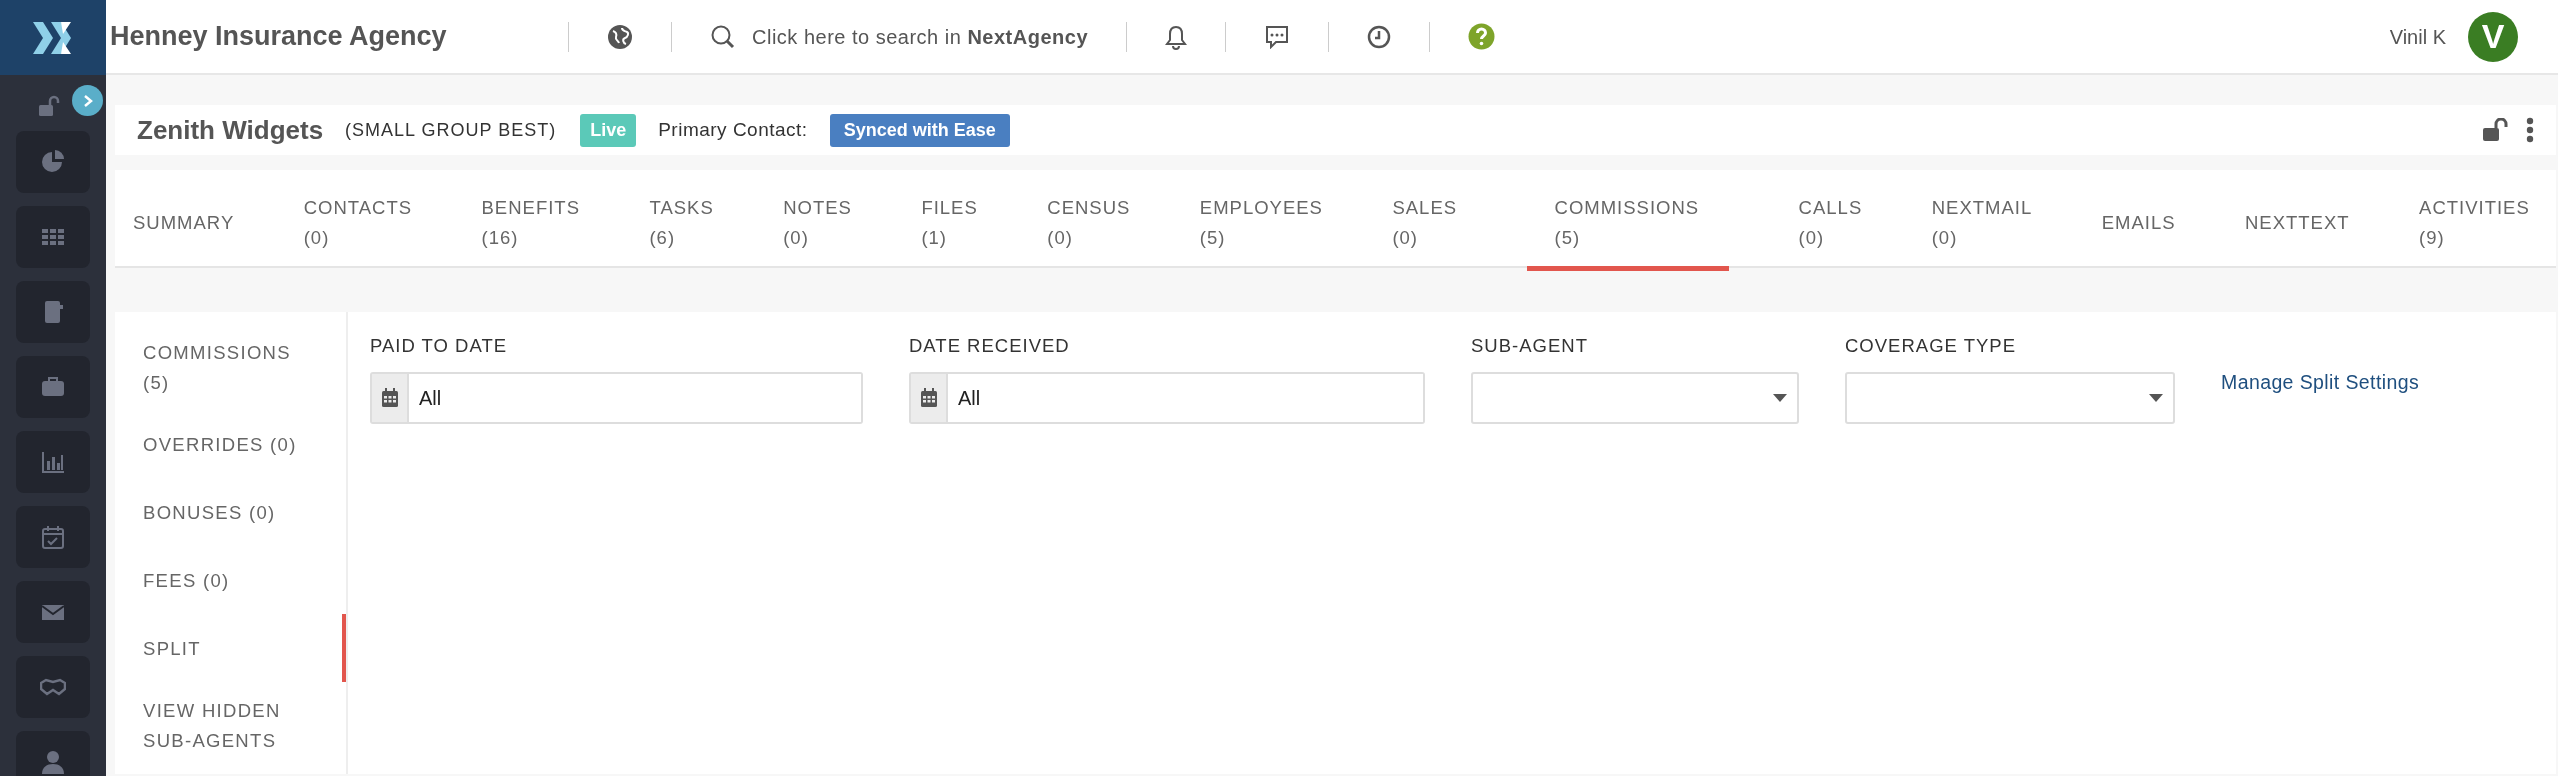  Describe the element at coordinates (1628, 220) in the screenshot. I see `tab: COMMISSIONS (5)` at that location.